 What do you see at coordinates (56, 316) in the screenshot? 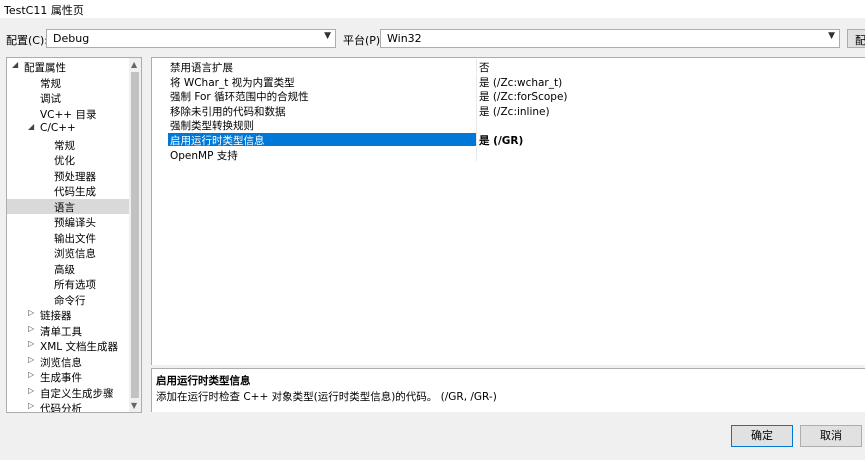
I see `tree-item-label: 链接器` at bounding box center [56, 316].